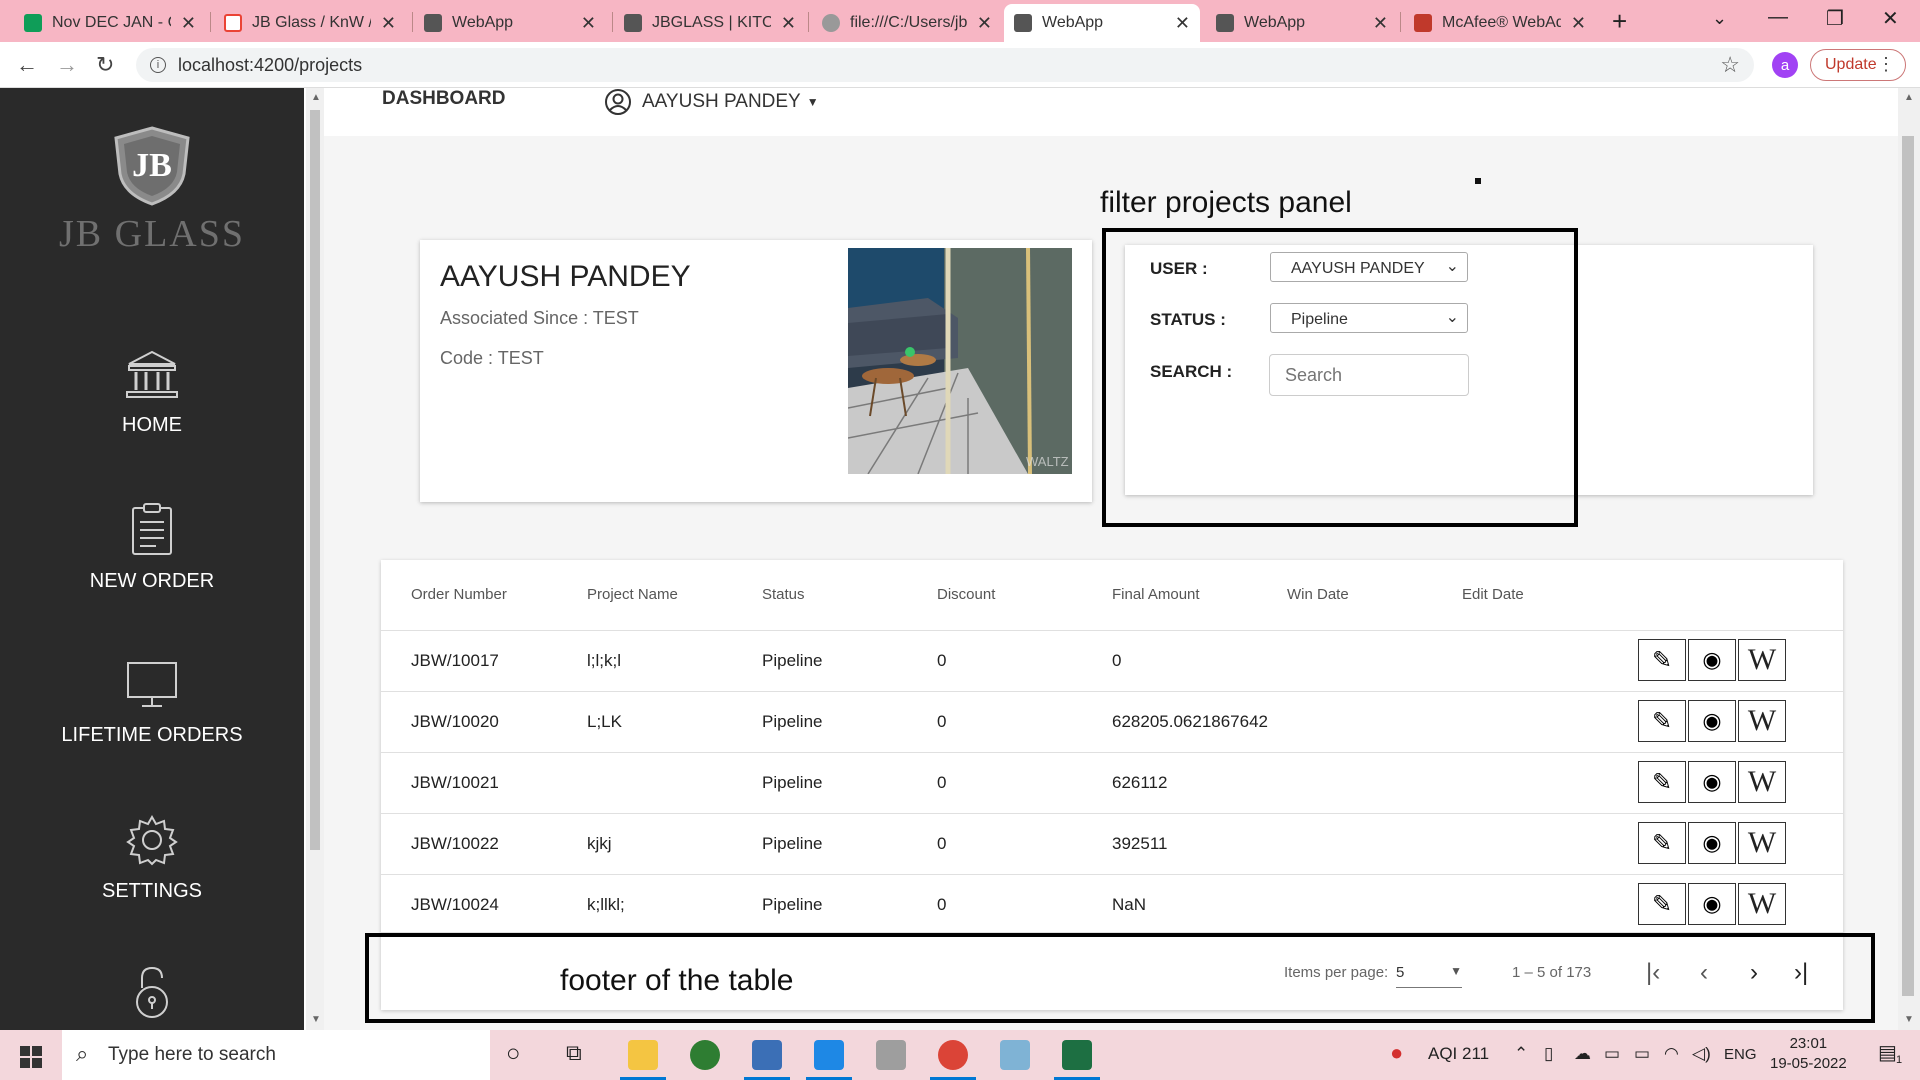  I want to click on sidebar-item-home: HOME, so click(152, 392).